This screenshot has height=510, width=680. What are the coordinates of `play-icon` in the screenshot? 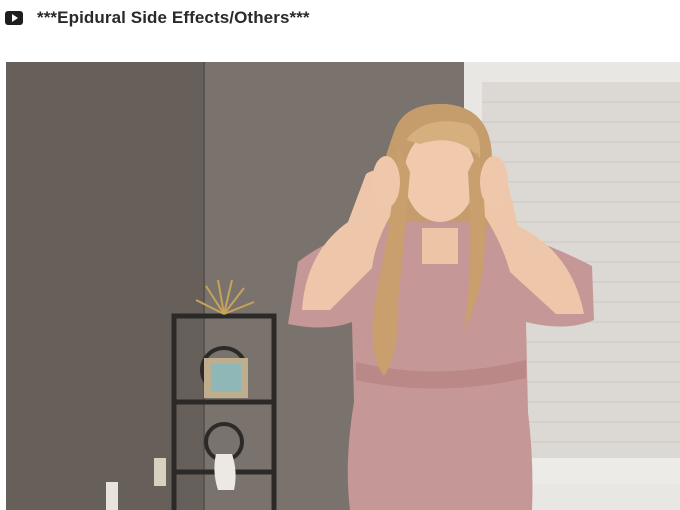 It's located at (14, 18).